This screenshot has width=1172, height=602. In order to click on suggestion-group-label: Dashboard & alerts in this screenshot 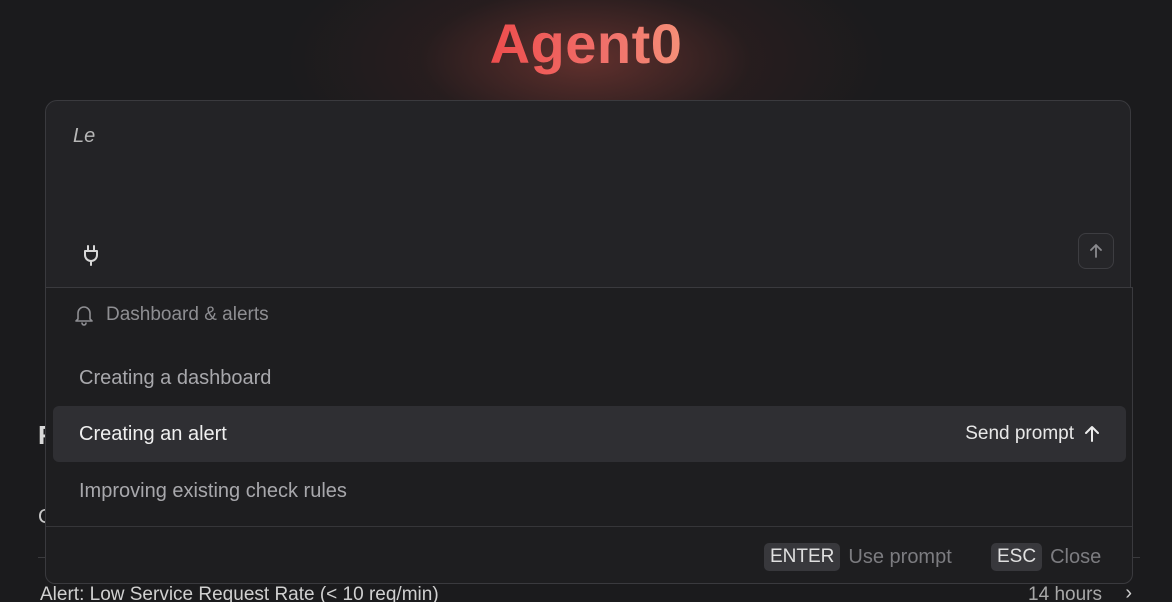, I will do `click(187, 314)`.